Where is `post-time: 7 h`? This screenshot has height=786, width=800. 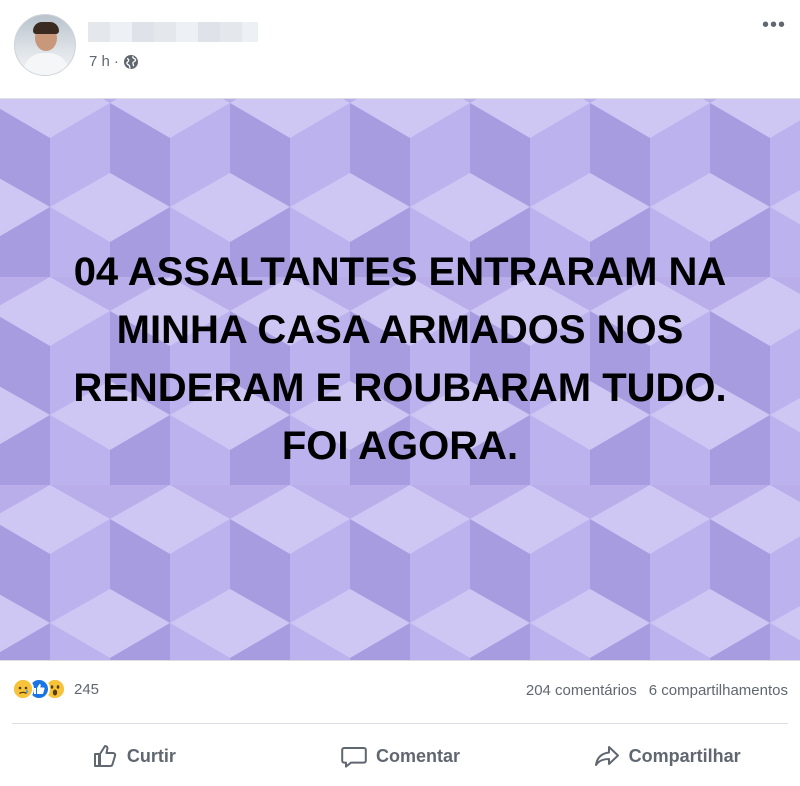
post-time: 7 h is located at coordinates (99, 61).